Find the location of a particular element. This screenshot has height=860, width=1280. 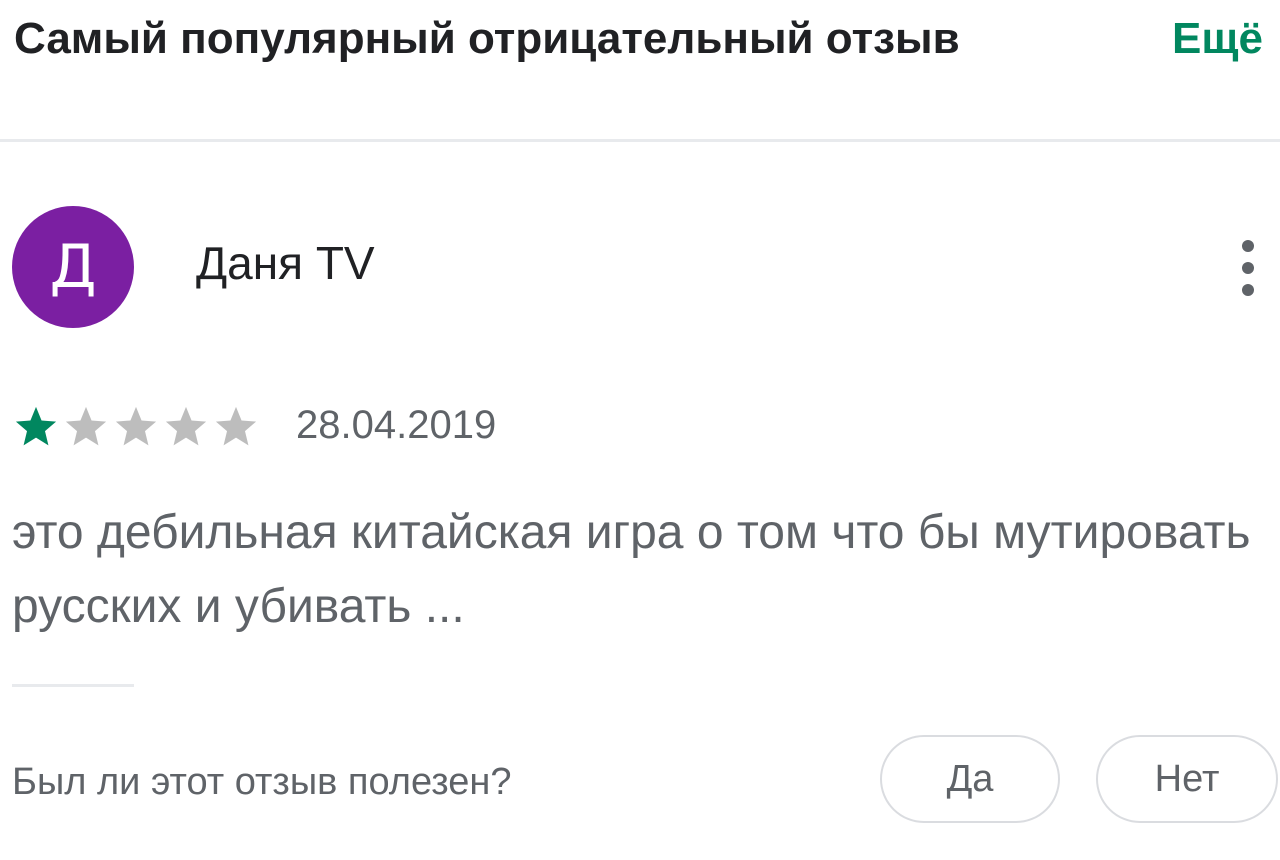

review-date: 28.04.2019 is located at coordinates (396, 425).